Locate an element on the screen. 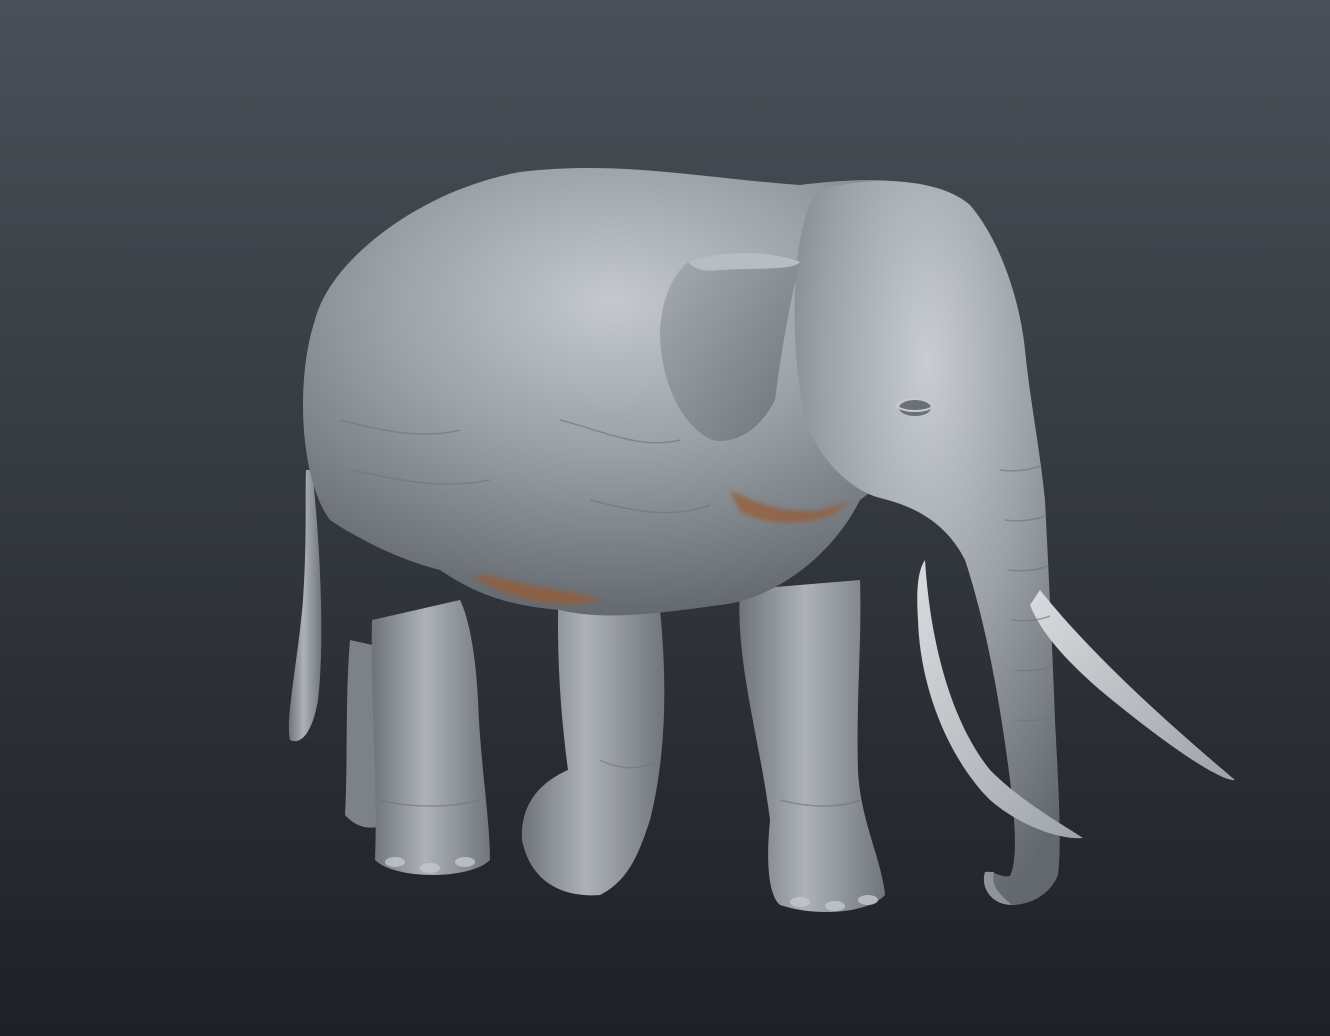 This screenshot has height=1036, width=1330. tail is located at coordinates (305, 606).